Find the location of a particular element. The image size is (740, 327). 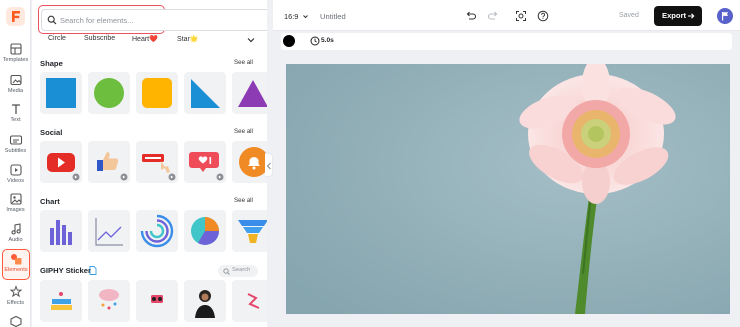

chart-tile-bar is located at coordinates (61, 231).